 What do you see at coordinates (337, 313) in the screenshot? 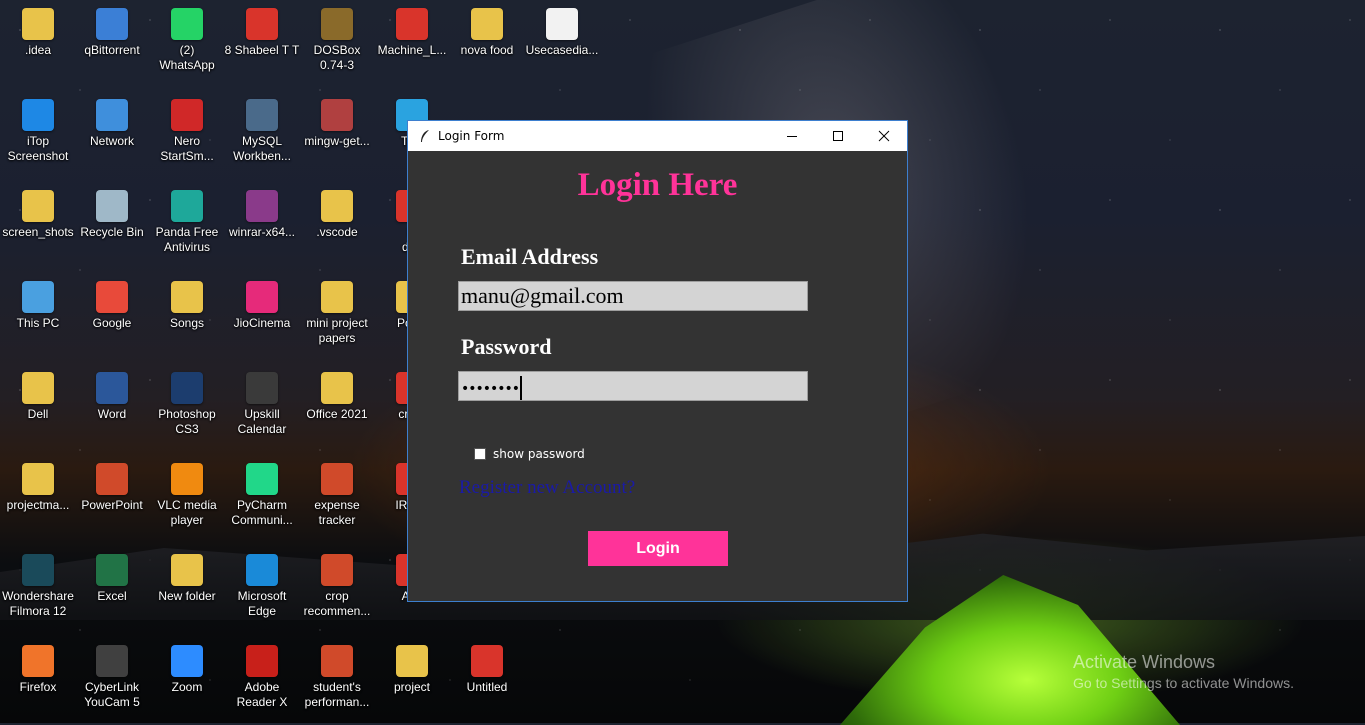
I see `desktop-icon: mini project papers` at bounding box center [337, 313].